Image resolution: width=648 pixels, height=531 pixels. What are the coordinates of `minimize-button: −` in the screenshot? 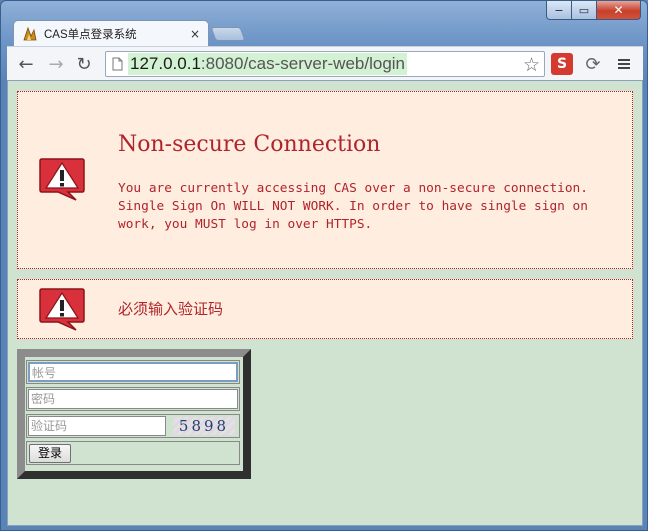 It's located at (559, 10).